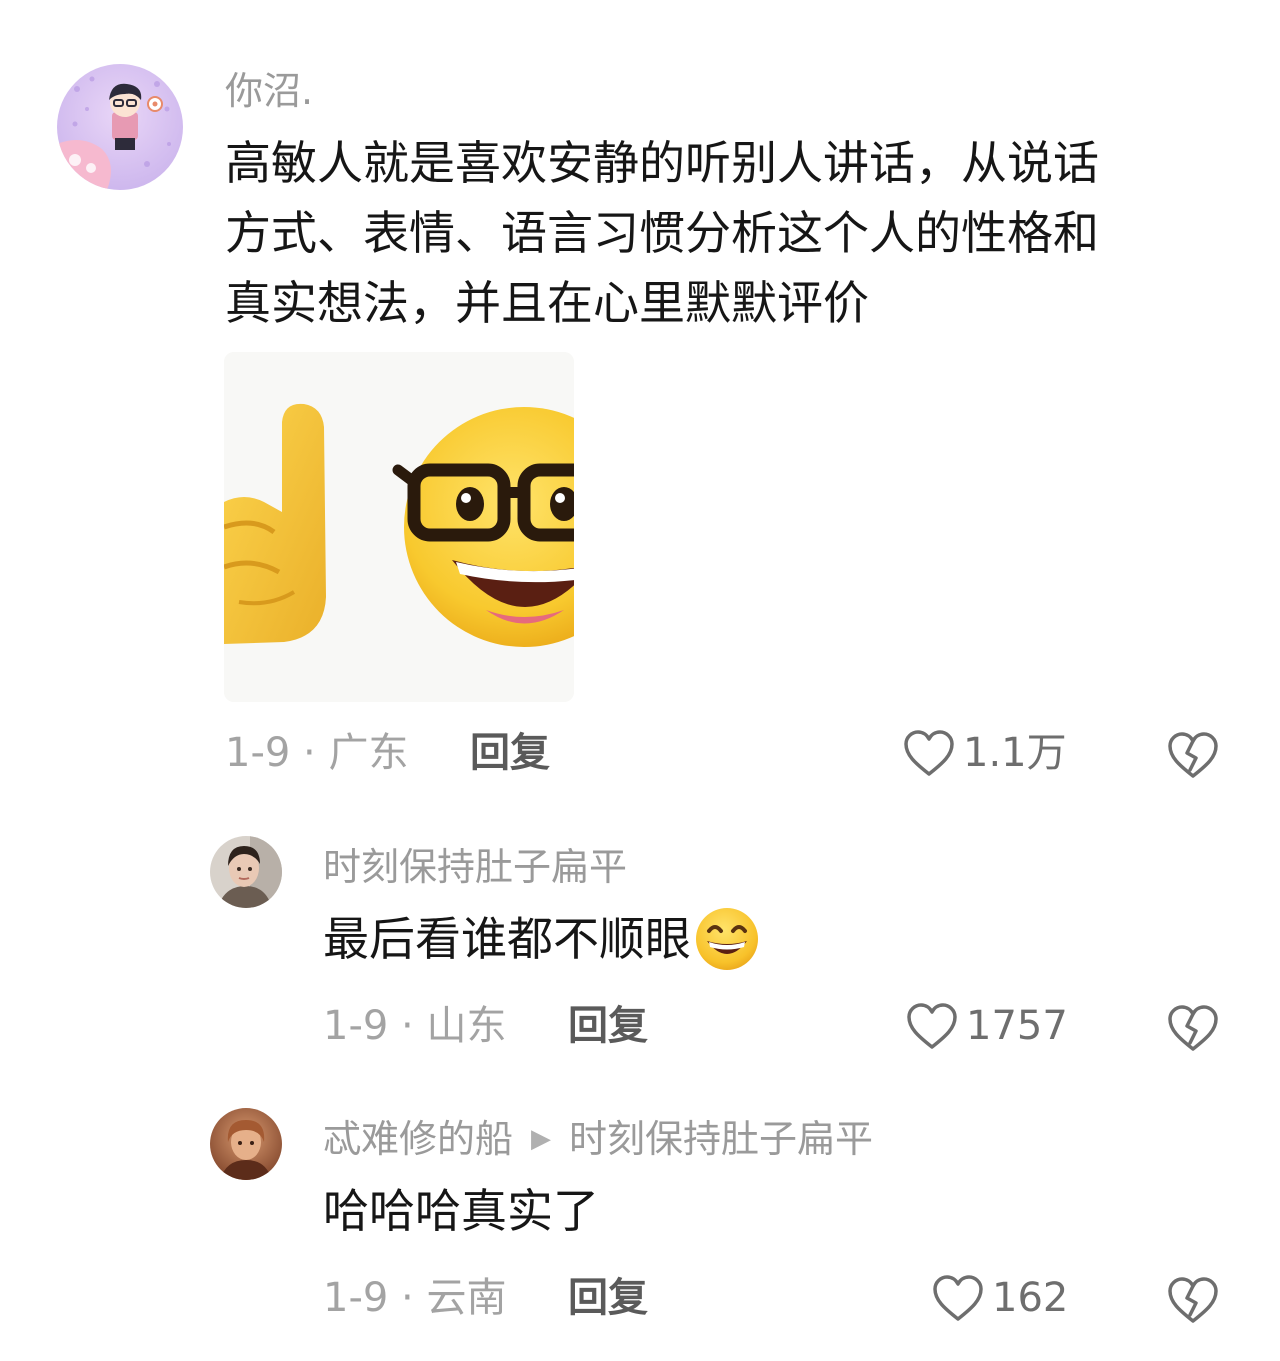 This screenshot has height=1361, width=1280. What do you see at coordinates (418, 1139) in the screenshot?
I see `username: 忒难修的船` at bounding box center [418, 1139].